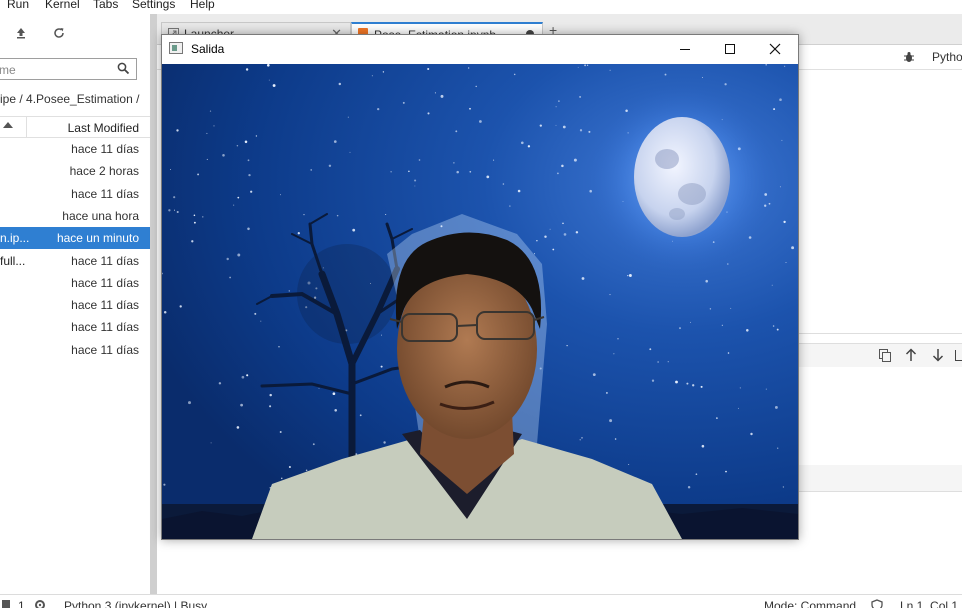 The width and height of the screenshot is (962, 608). Describe the element at coordinates (135, 603) in the screenshot. I see `kernel-status: Python 3 (ipykernel) | Busy` at that location.